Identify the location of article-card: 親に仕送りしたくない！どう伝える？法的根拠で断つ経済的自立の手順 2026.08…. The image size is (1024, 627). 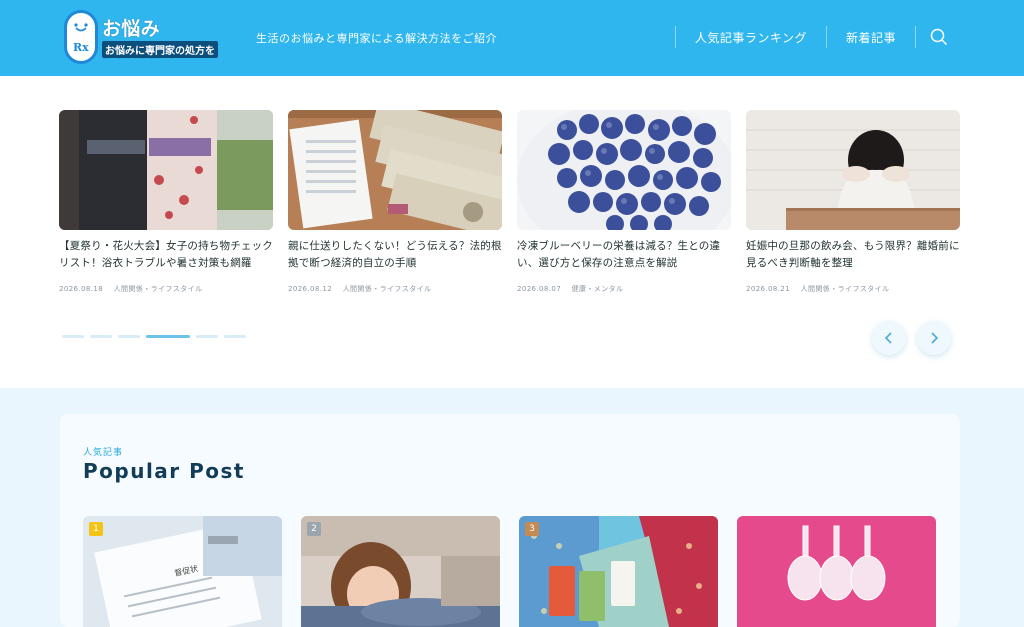
(395, 202).